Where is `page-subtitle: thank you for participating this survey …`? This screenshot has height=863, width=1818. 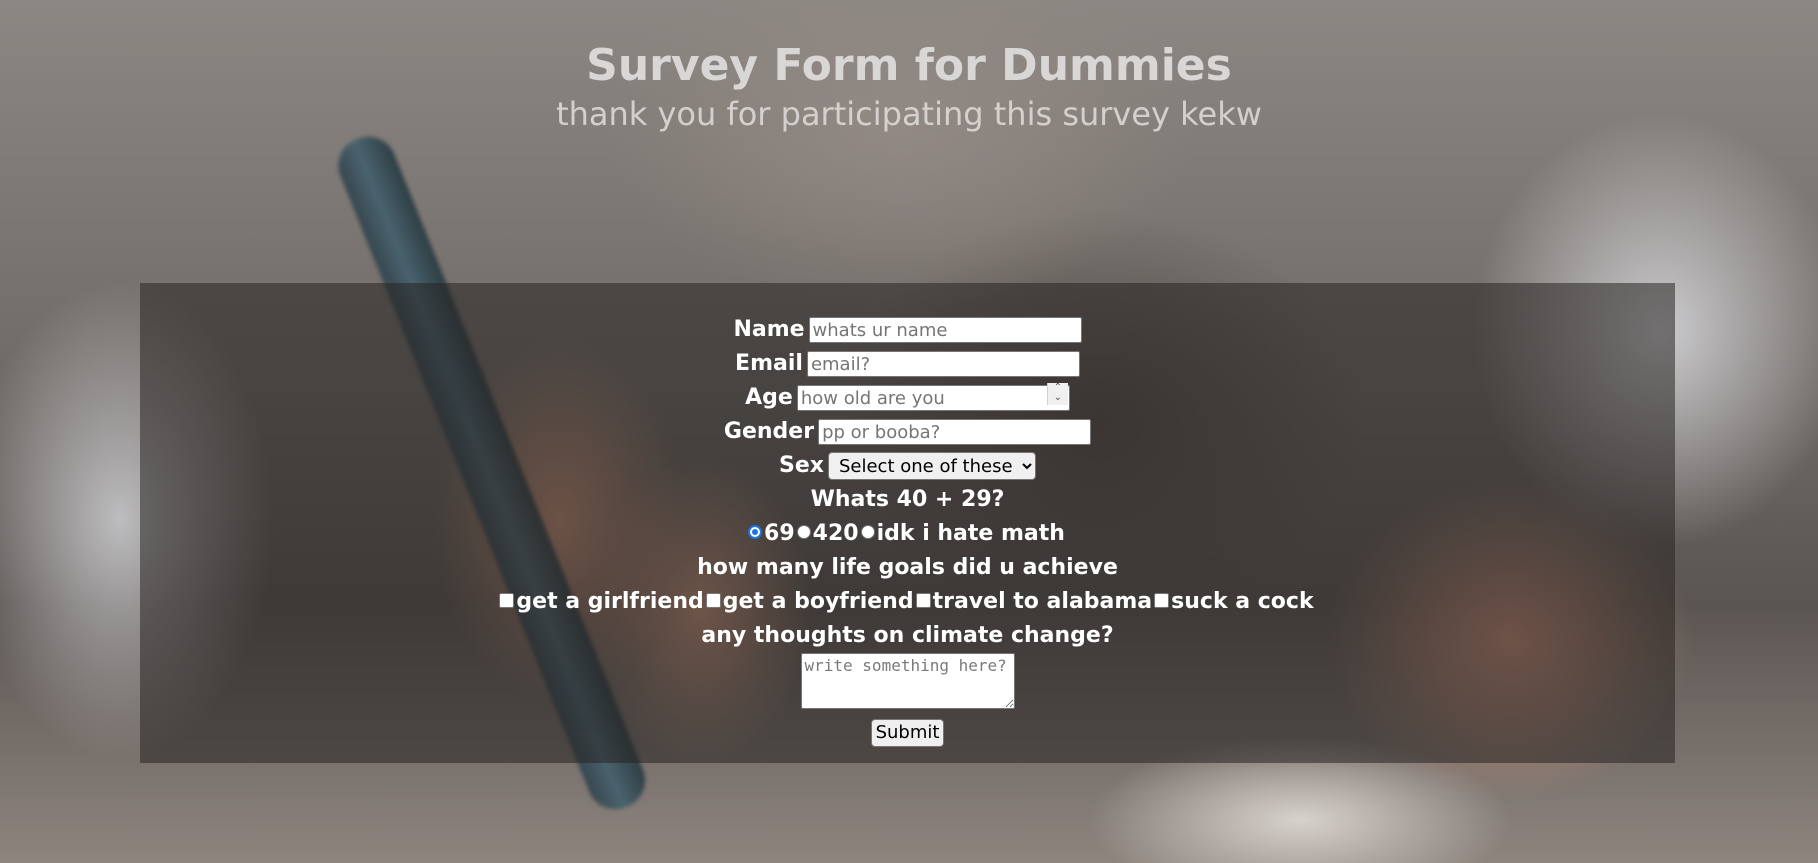
page-subtitle: thank you for participating this survey … is located at coordinates (909, 114).